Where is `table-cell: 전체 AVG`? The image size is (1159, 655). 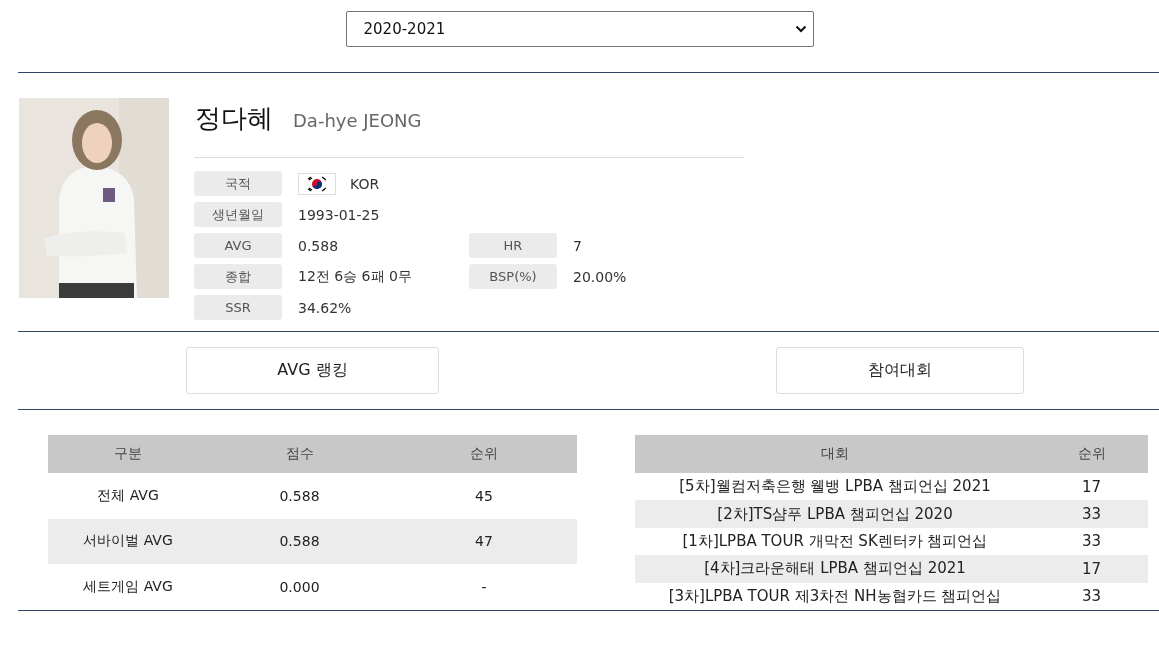 table-cell: 전체 AVG is located at coordinates (128, 496).